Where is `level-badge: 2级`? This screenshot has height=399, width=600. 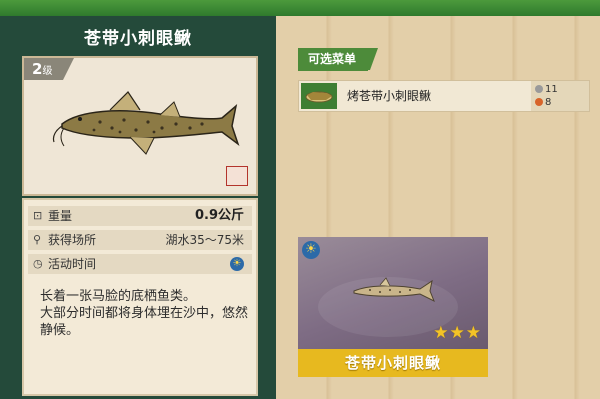
level-badge: 2级 is located at coordinates (49, 69).